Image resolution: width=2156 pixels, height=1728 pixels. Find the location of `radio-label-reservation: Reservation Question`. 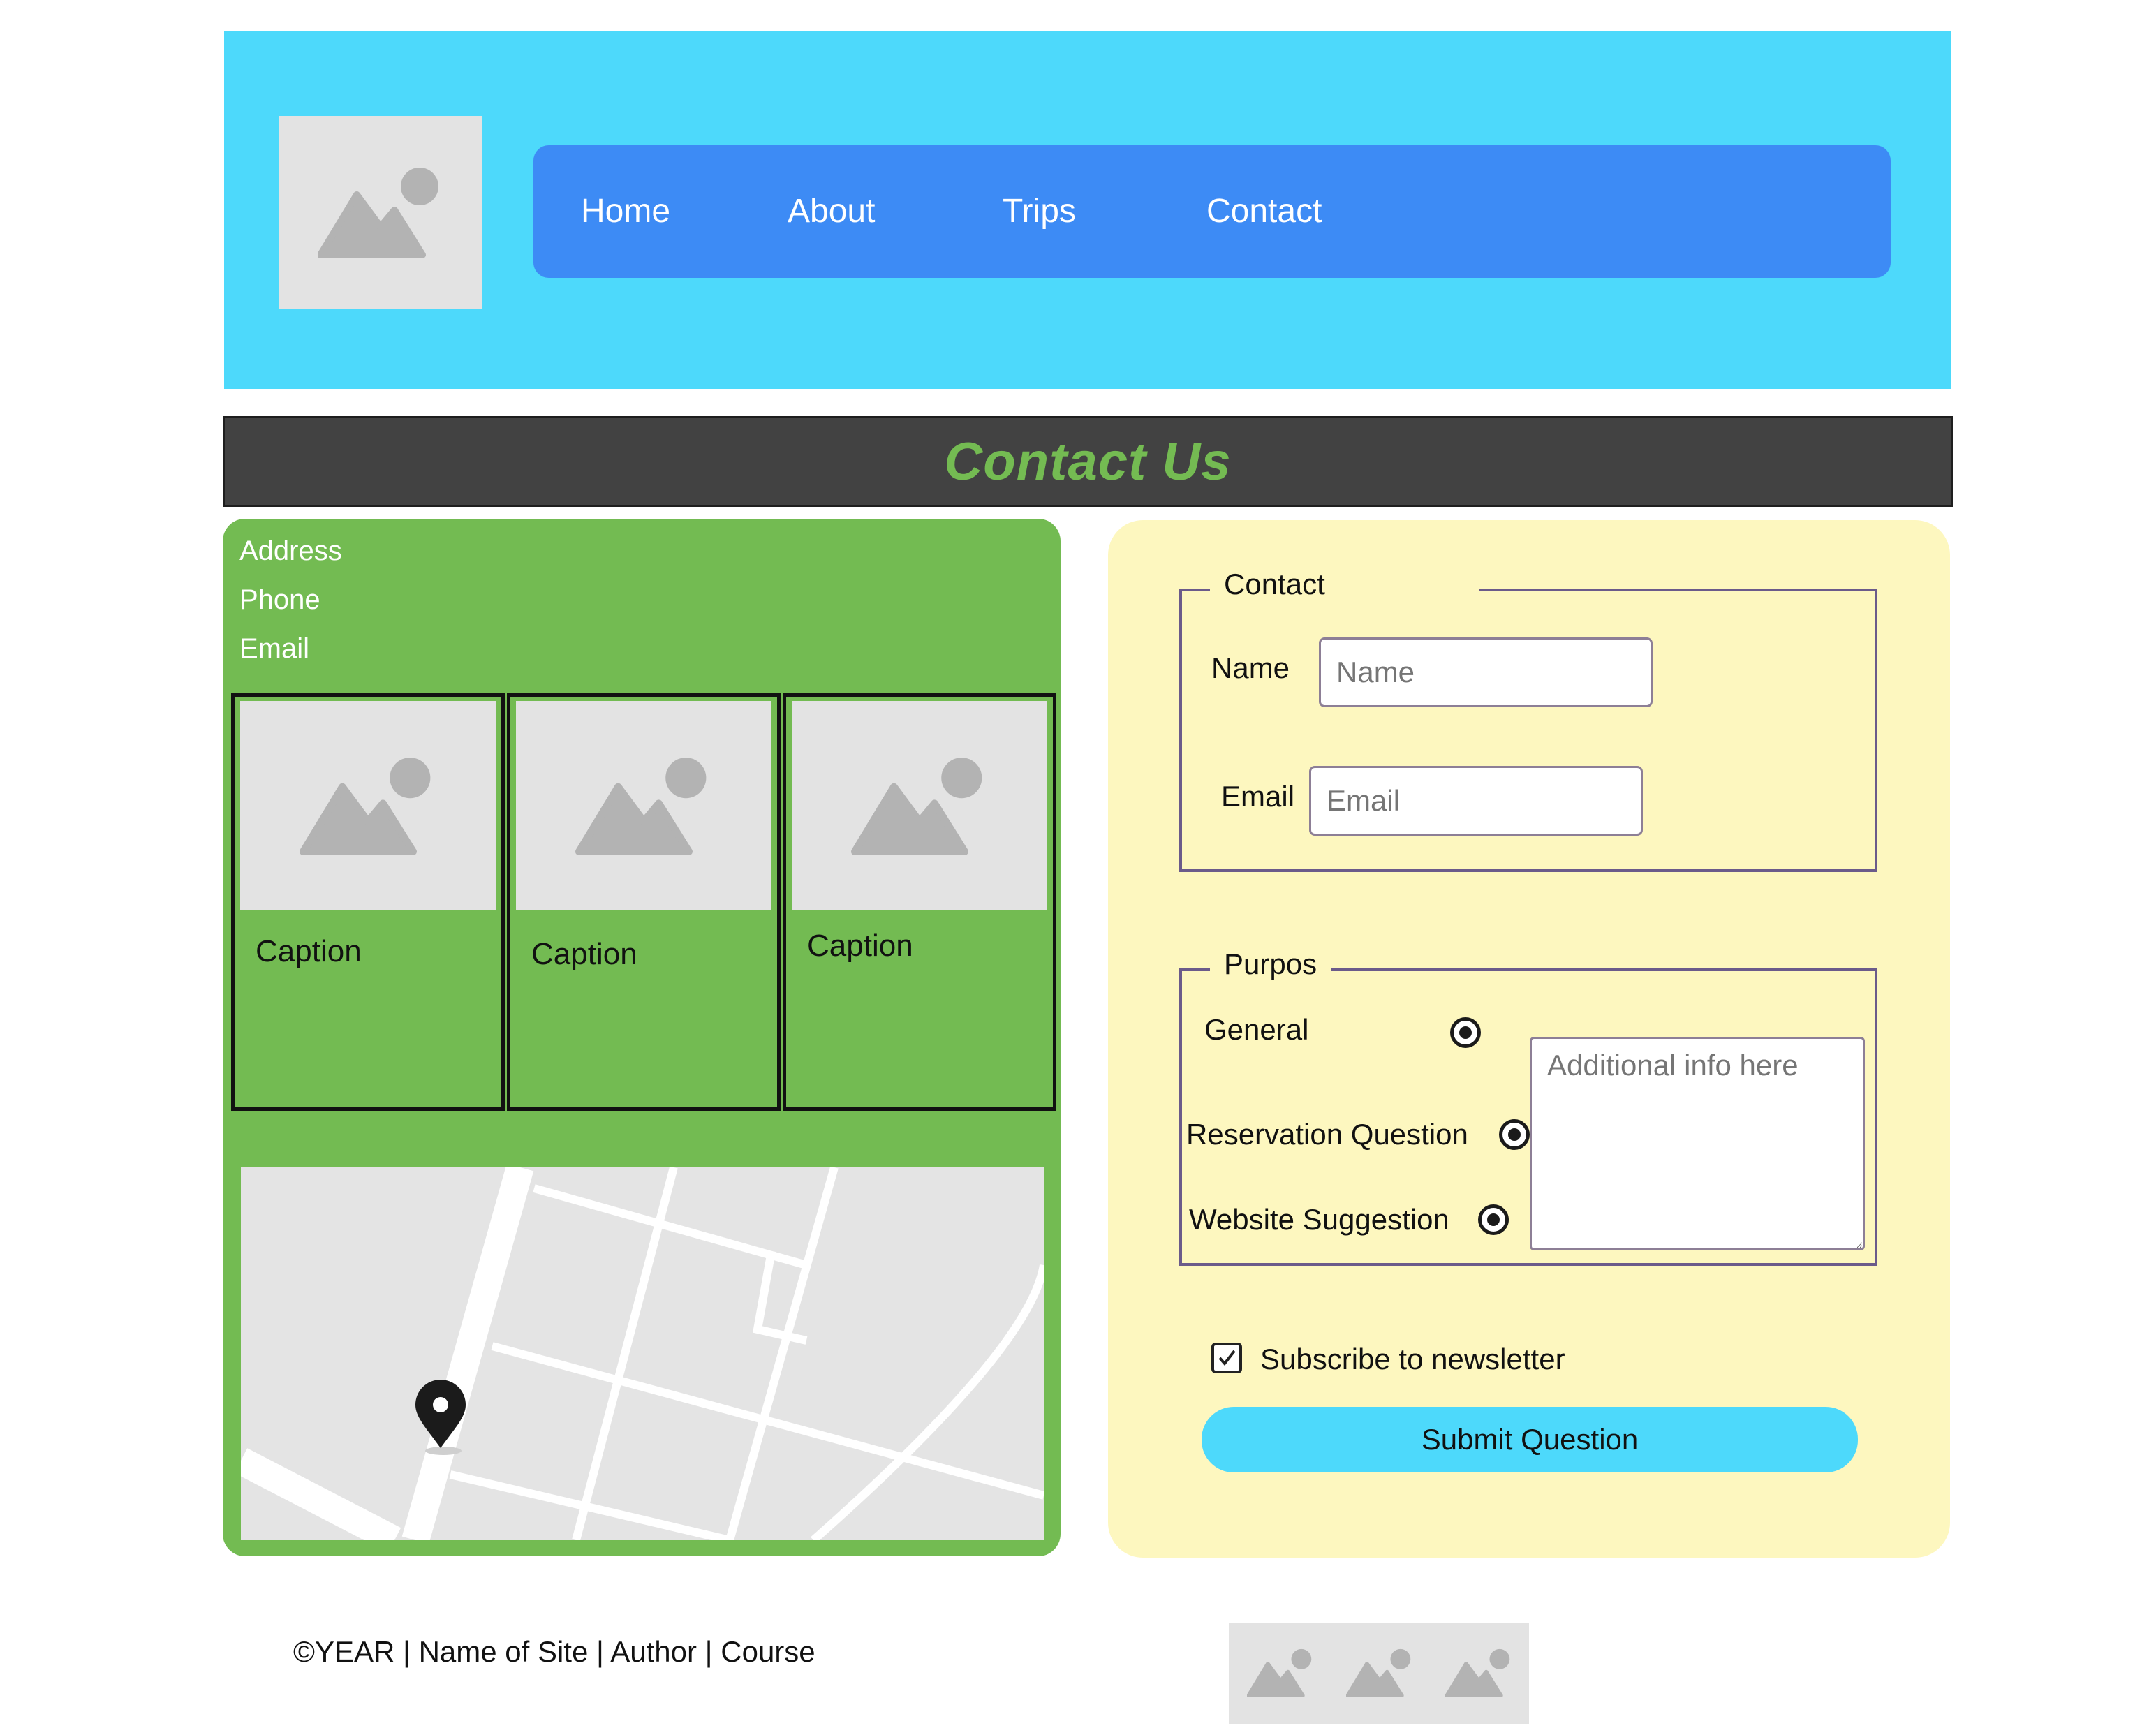

radio-label-reservation: Reservation Question is located at coordinates (1327, 1135).